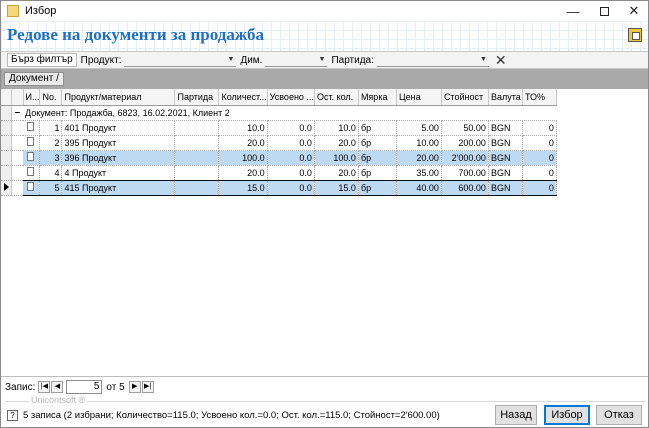  I want to click on window-restore-icon, so click(635, 35).